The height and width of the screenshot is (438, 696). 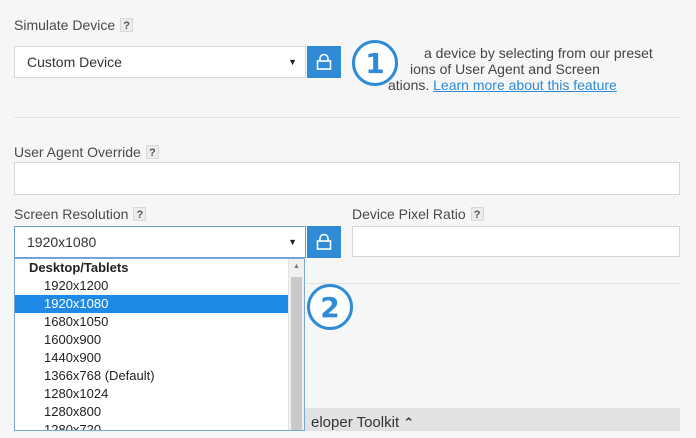 I want to click on resolution-option: 1280x800, so click(x=159, y=412).